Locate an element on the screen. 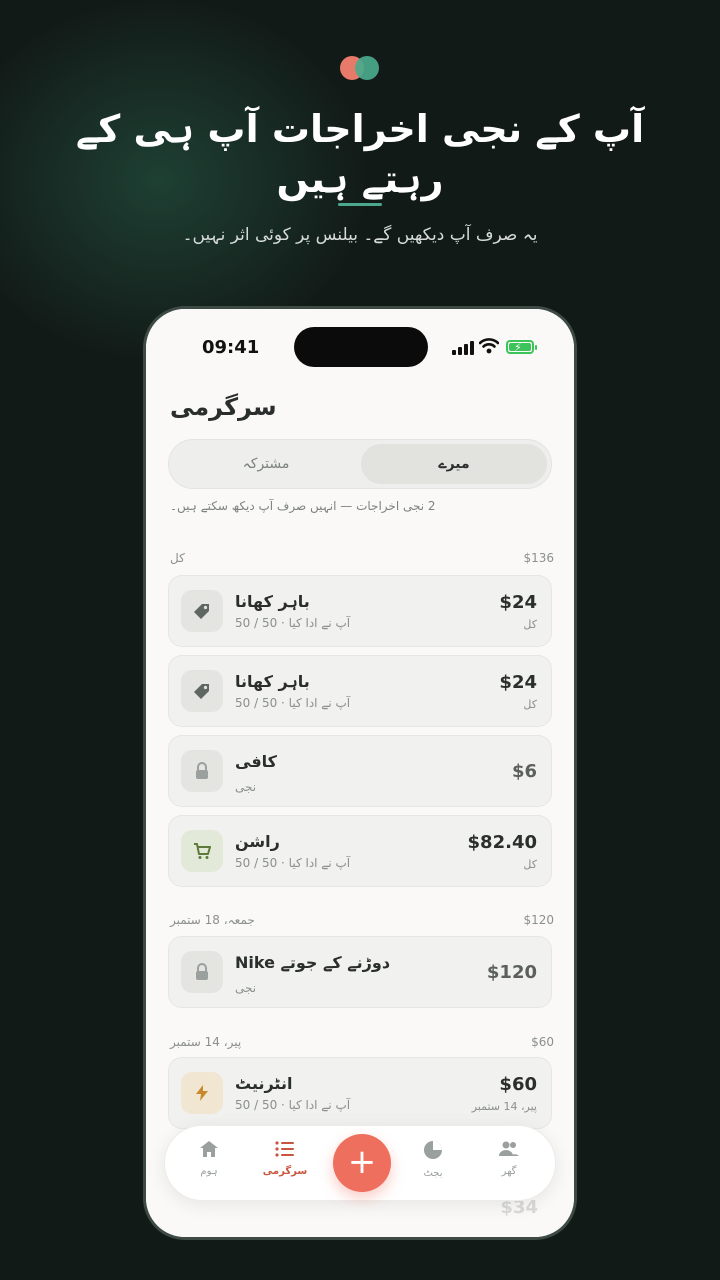 This screenshot has height=1280, width=720. promo-headline: آپ کے نجی اخراجات آپ ہی کے رہتے ہیں is located at coordinates (360, 154).